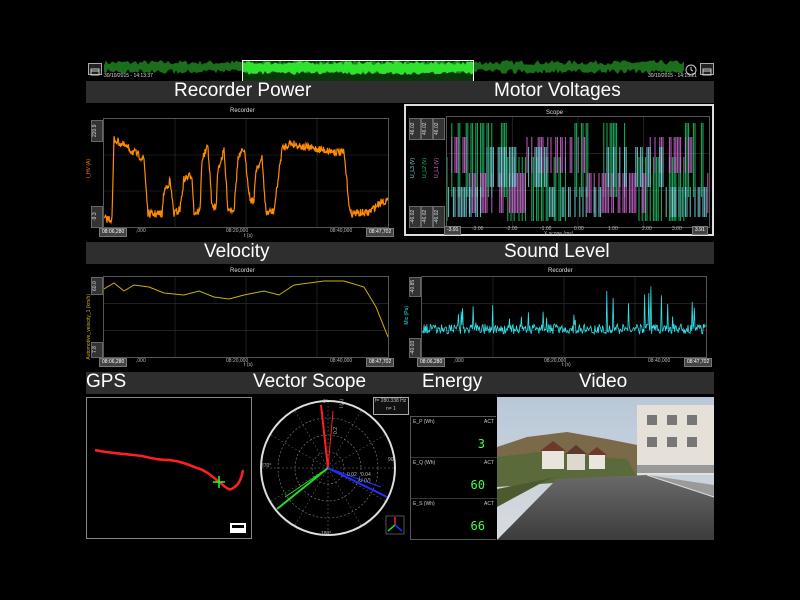 This screenshot has height=600, width=800. I want to click on vector-u-l2, so click(302, 488).